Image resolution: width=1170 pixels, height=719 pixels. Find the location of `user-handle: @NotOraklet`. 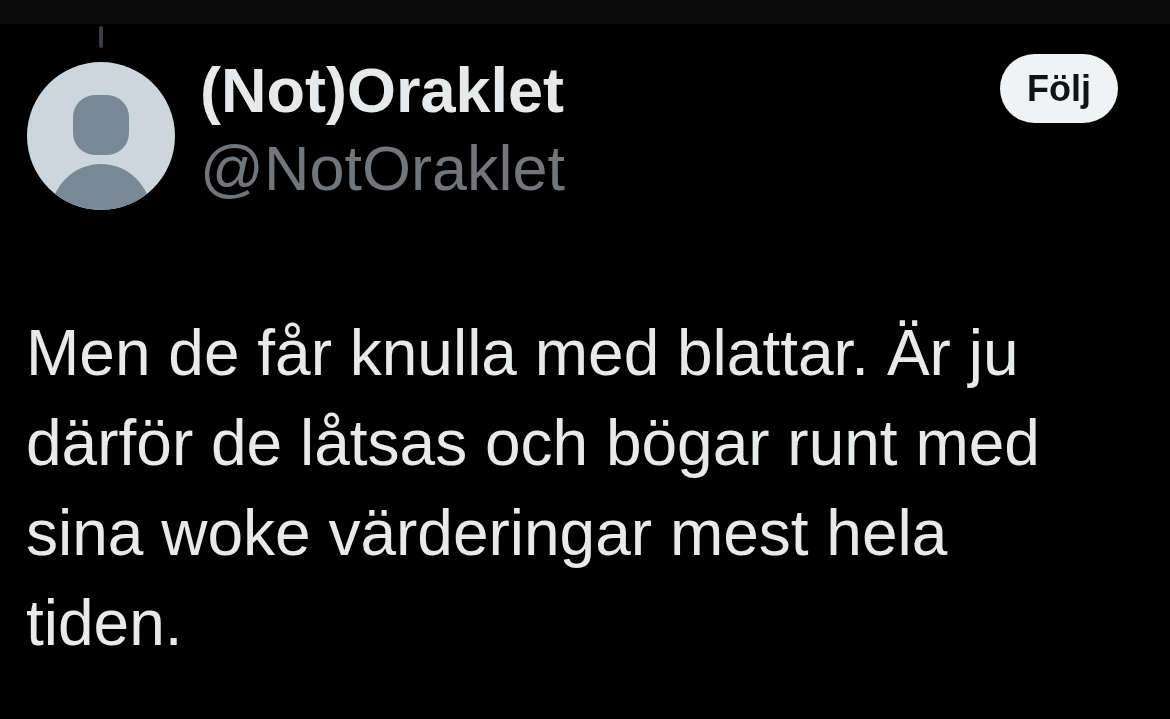

user-handle: @NotOraklet is located at coordinates (383, 168).